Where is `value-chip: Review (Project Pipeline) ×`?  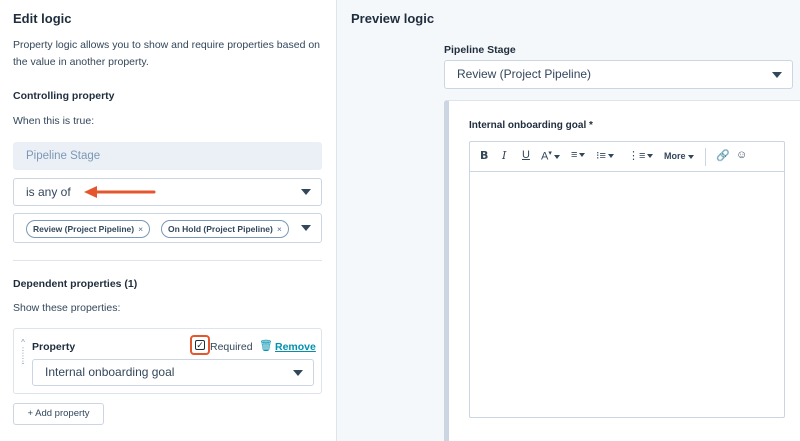 value-chip: Review (Project Pipeline) × is located at coordinates (88, 229).